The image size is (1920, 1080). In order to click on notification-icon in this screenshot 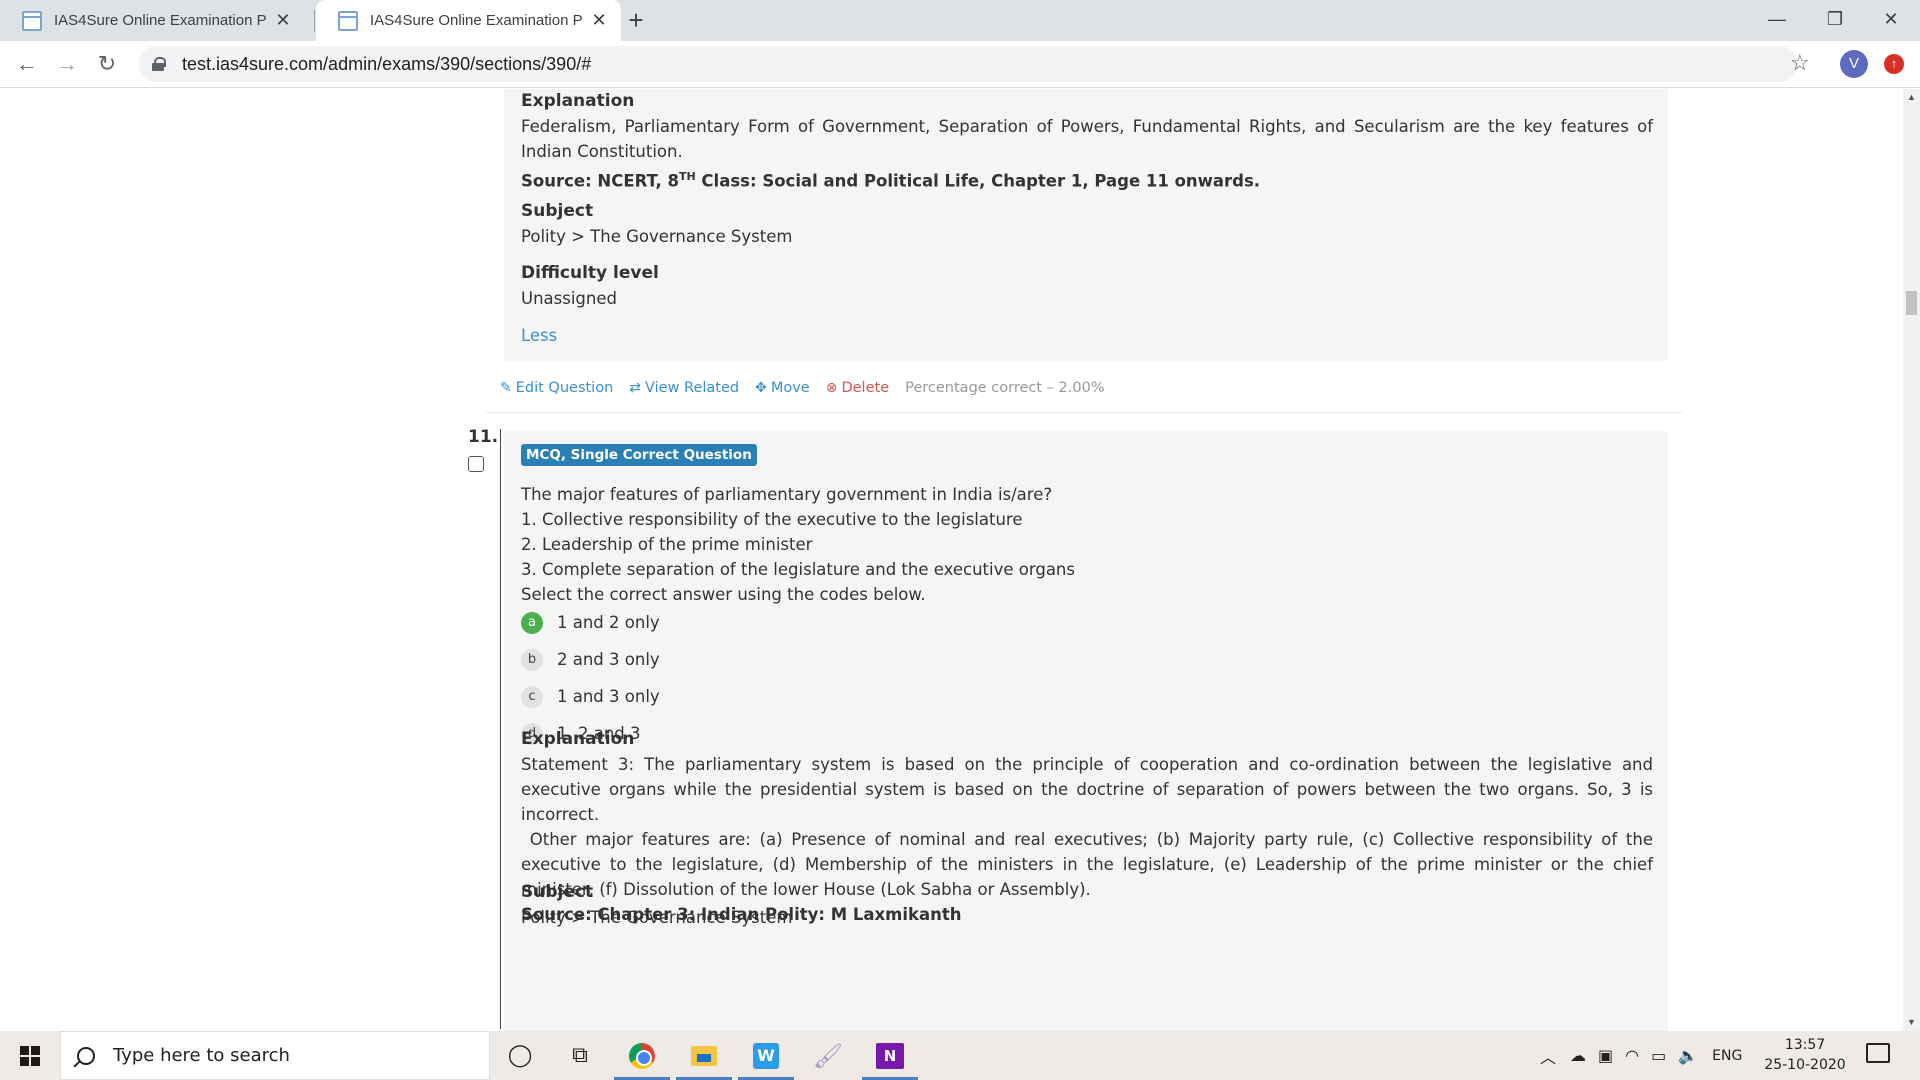, I will do `click(1878, 1053)`.